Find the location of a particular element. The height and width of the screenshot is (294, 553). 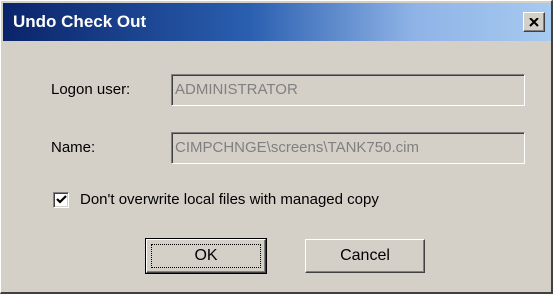

logon-user-field: ADMINISTRATOR is located at coordinates (348, 90).